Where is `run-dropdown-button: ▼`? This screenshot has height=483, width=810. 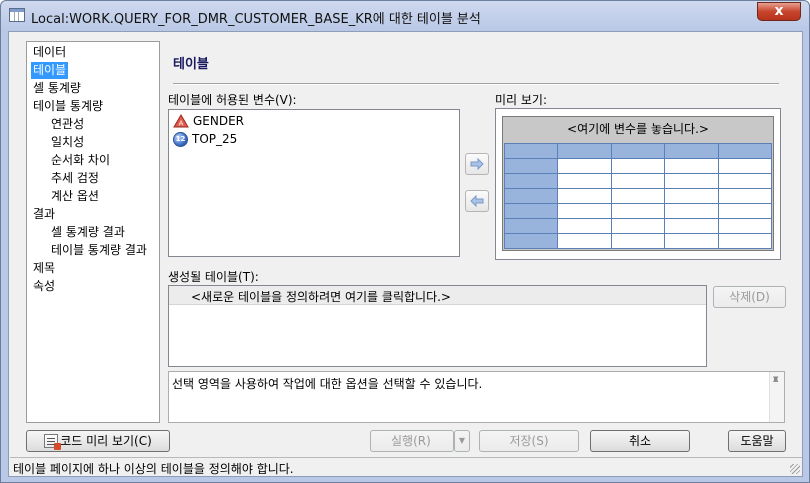
run-dropdown-button: ▼ is located at coordinates (462, 441).